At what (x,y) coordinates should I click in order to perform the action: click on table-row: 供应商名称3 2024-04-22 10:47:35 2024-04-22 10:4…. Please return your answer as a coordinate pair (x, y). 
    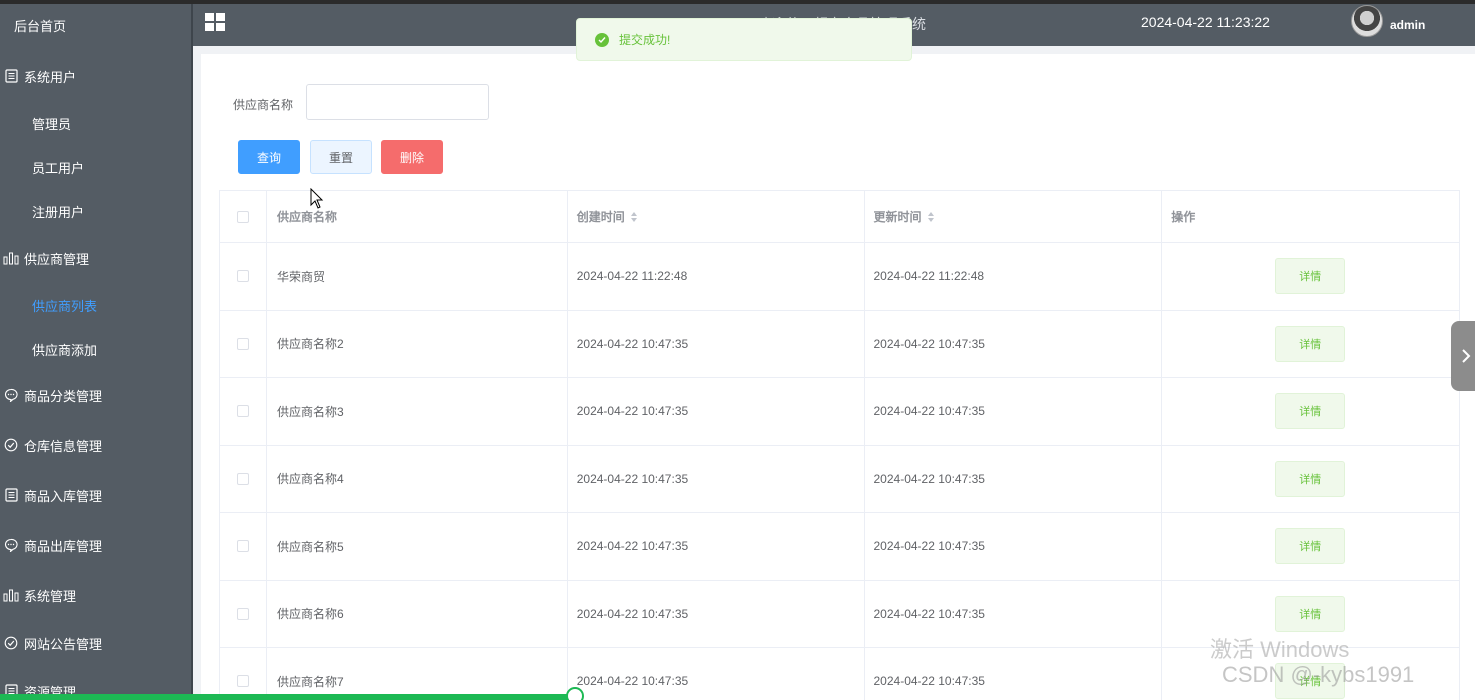
    Looking at the image, I should click on (840, 412).